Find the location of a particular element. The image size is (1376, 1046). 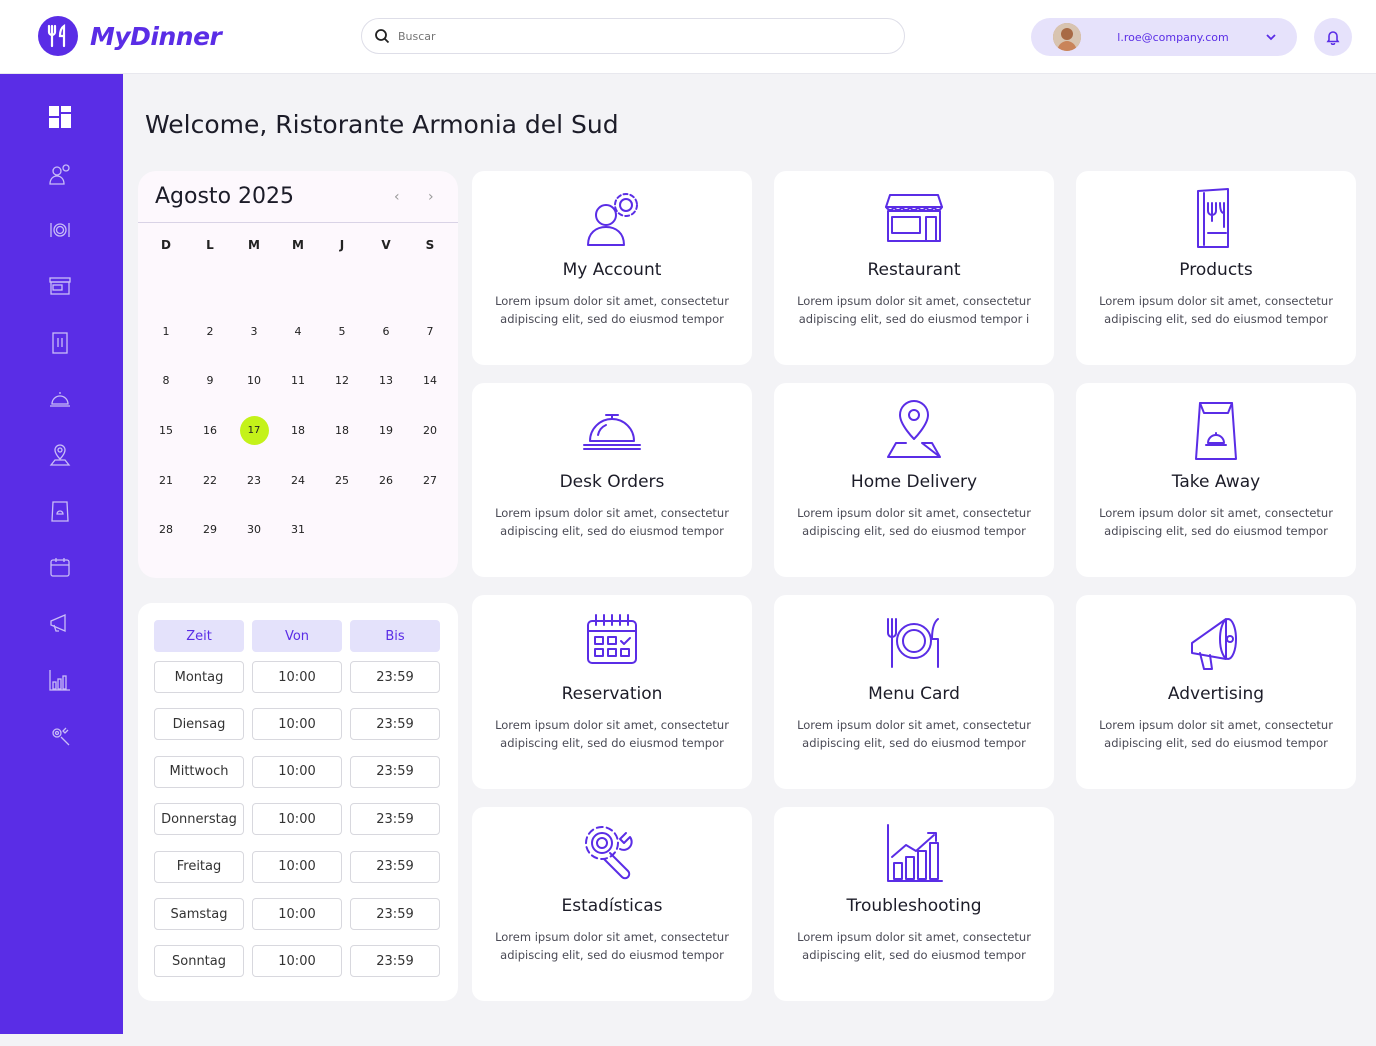

notifications-button is located at coordinates (1333, 37).